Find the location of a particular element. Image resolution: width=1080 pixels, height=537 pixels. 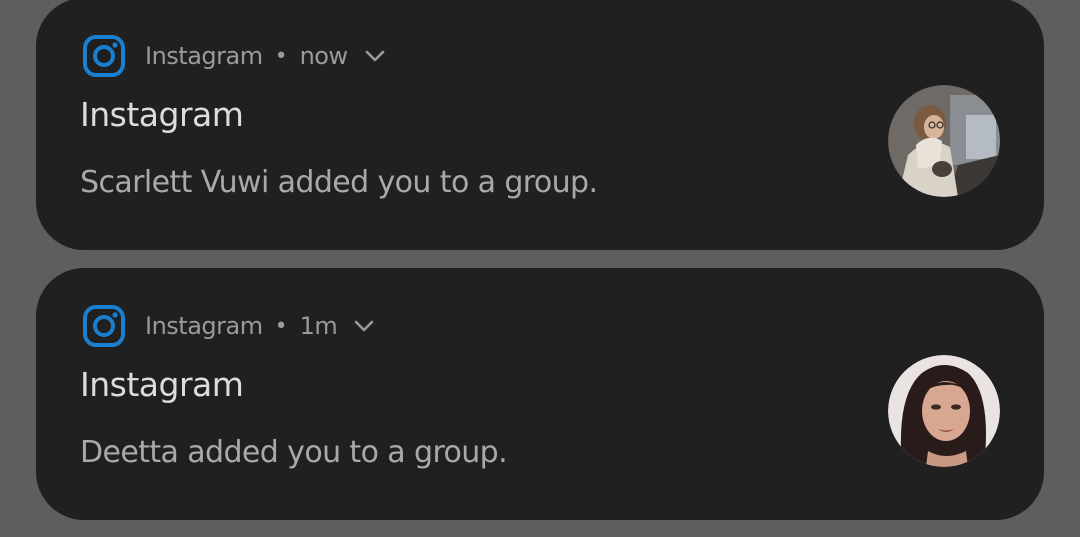

notification-message: Scarlett Vuwi added you to a group. is located at coordinates (339, 182).